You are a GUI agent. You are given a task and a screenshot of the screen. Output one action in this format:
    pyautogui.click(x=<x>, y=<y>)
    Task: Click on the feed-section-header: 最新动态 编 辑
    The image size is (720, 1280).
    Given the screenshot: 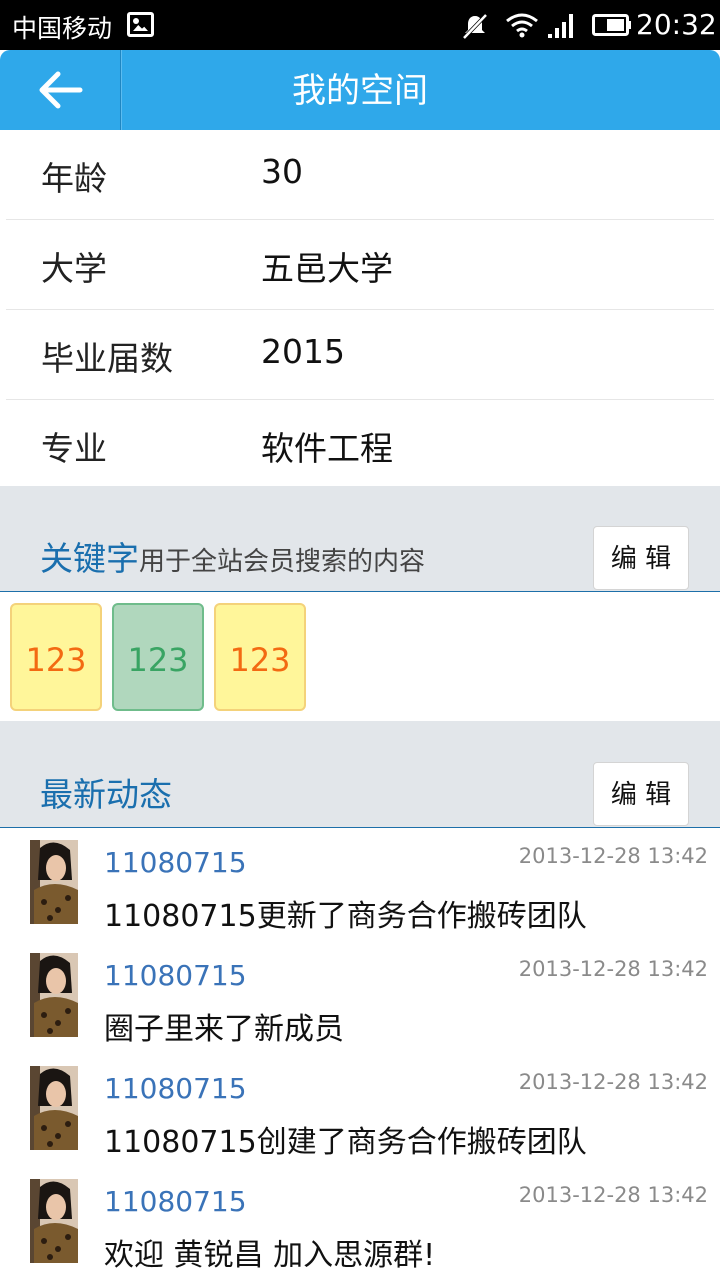 What is the action you would take?
    pyautogui.click(x=360, y=774)
    